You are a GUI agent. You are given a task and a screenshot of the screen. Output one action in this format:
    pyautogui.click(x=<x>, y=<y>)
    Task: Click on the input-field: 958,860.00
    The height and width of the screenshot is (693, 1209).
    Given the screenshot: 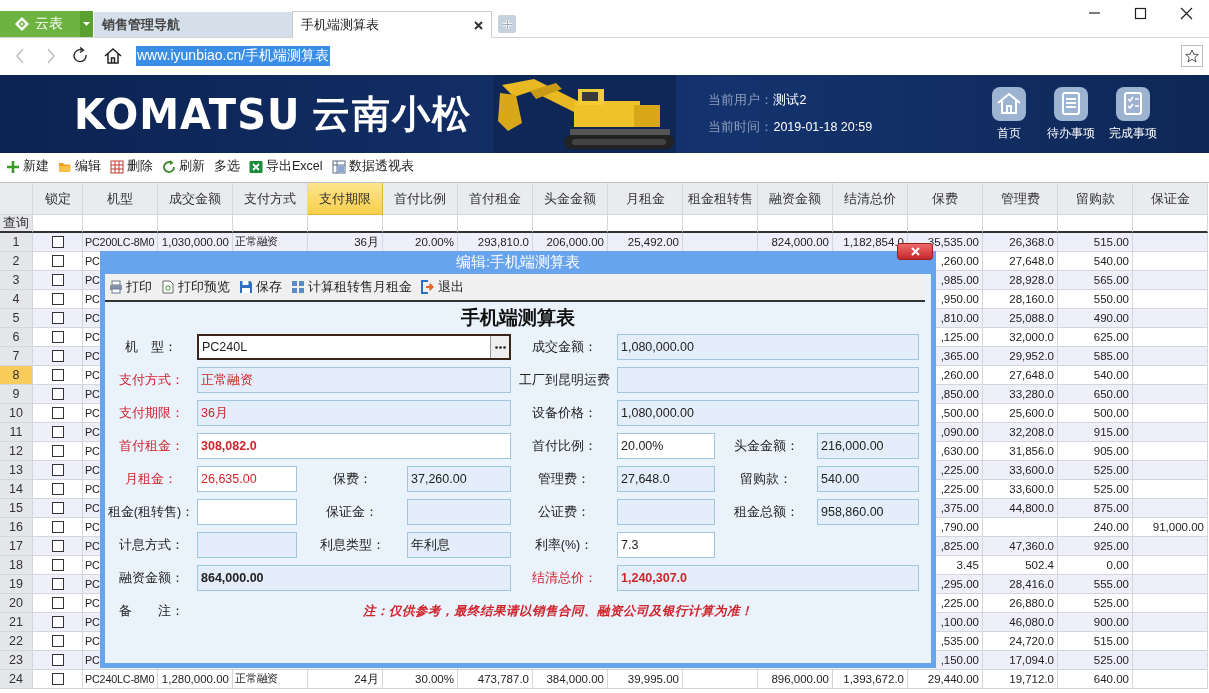 What is the action you would take?
    pyautogui.click(x=868, y=512)
    